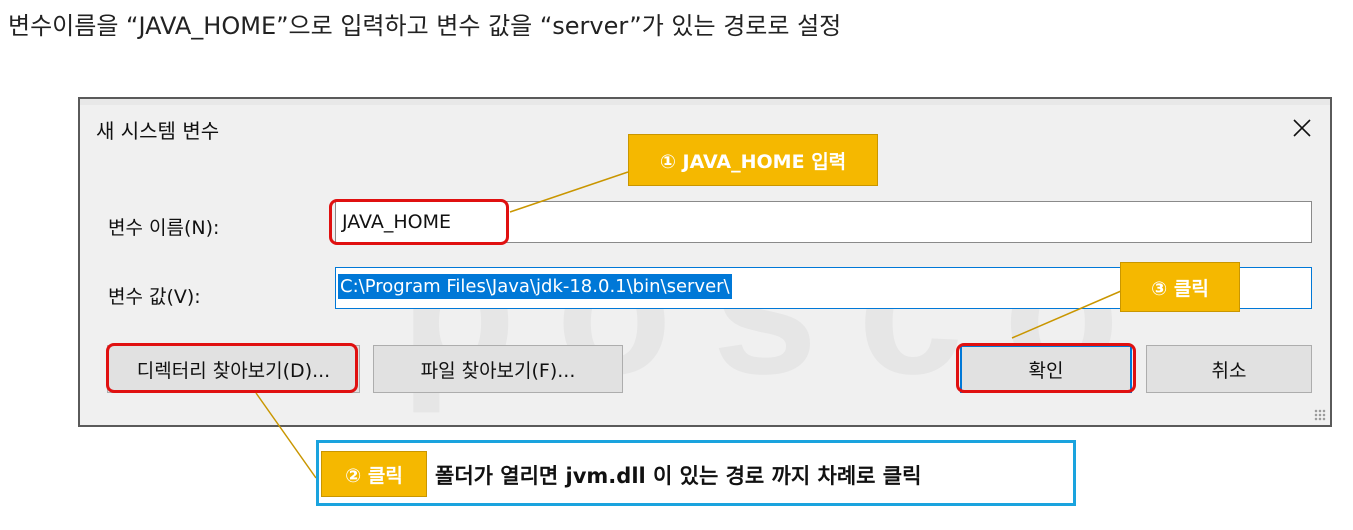 This screenshot has height=530, width=1353. I want to click on step3-callout: ③ 클릭, so click(1180, 287).